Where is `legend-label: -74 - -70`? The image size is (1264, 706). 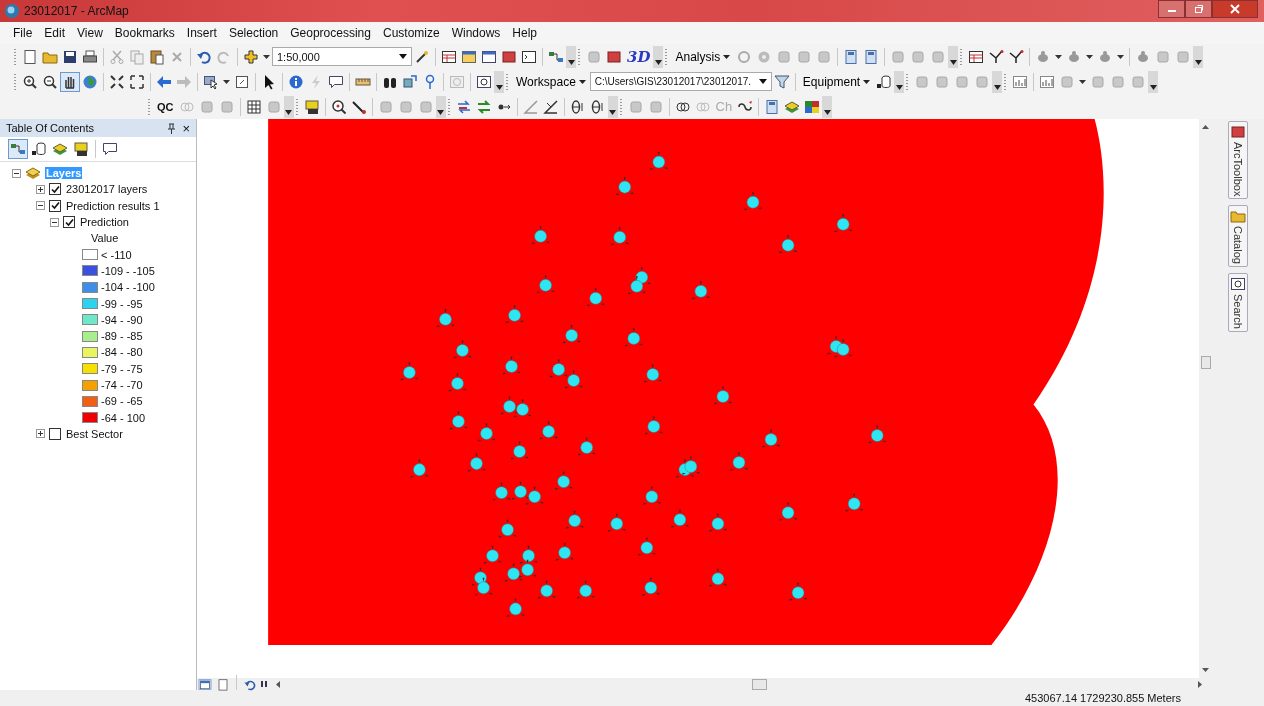 legend-label: -74 - -70 is located at coordinates (122, 385).